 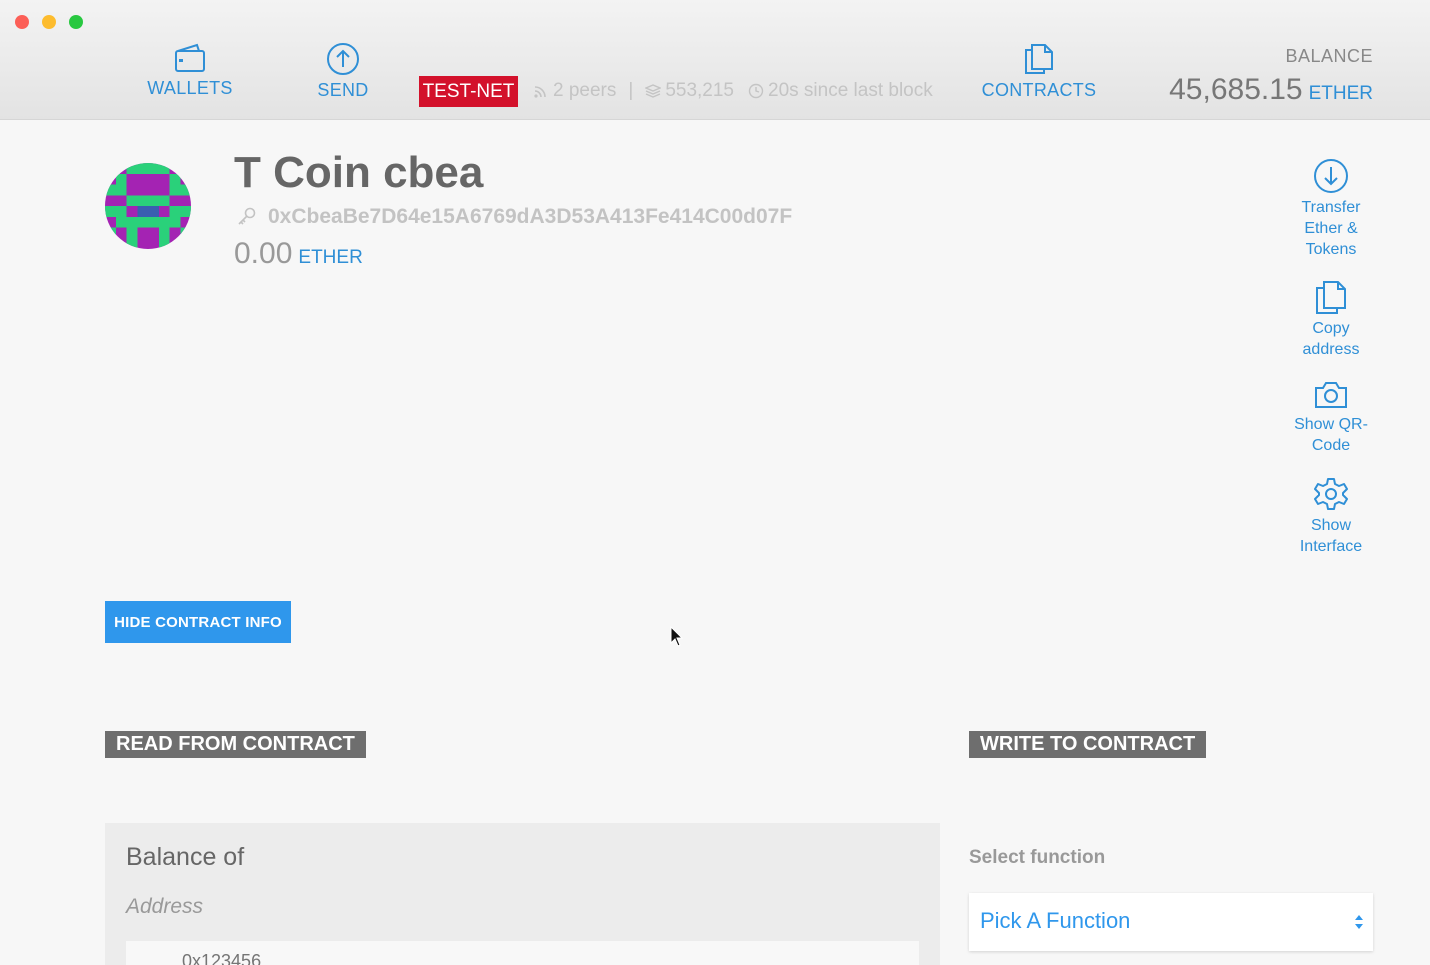 What do you see at coordinates (247, 216) in the screenshot?
I see `key-icon` at bounding box center [247, 216].